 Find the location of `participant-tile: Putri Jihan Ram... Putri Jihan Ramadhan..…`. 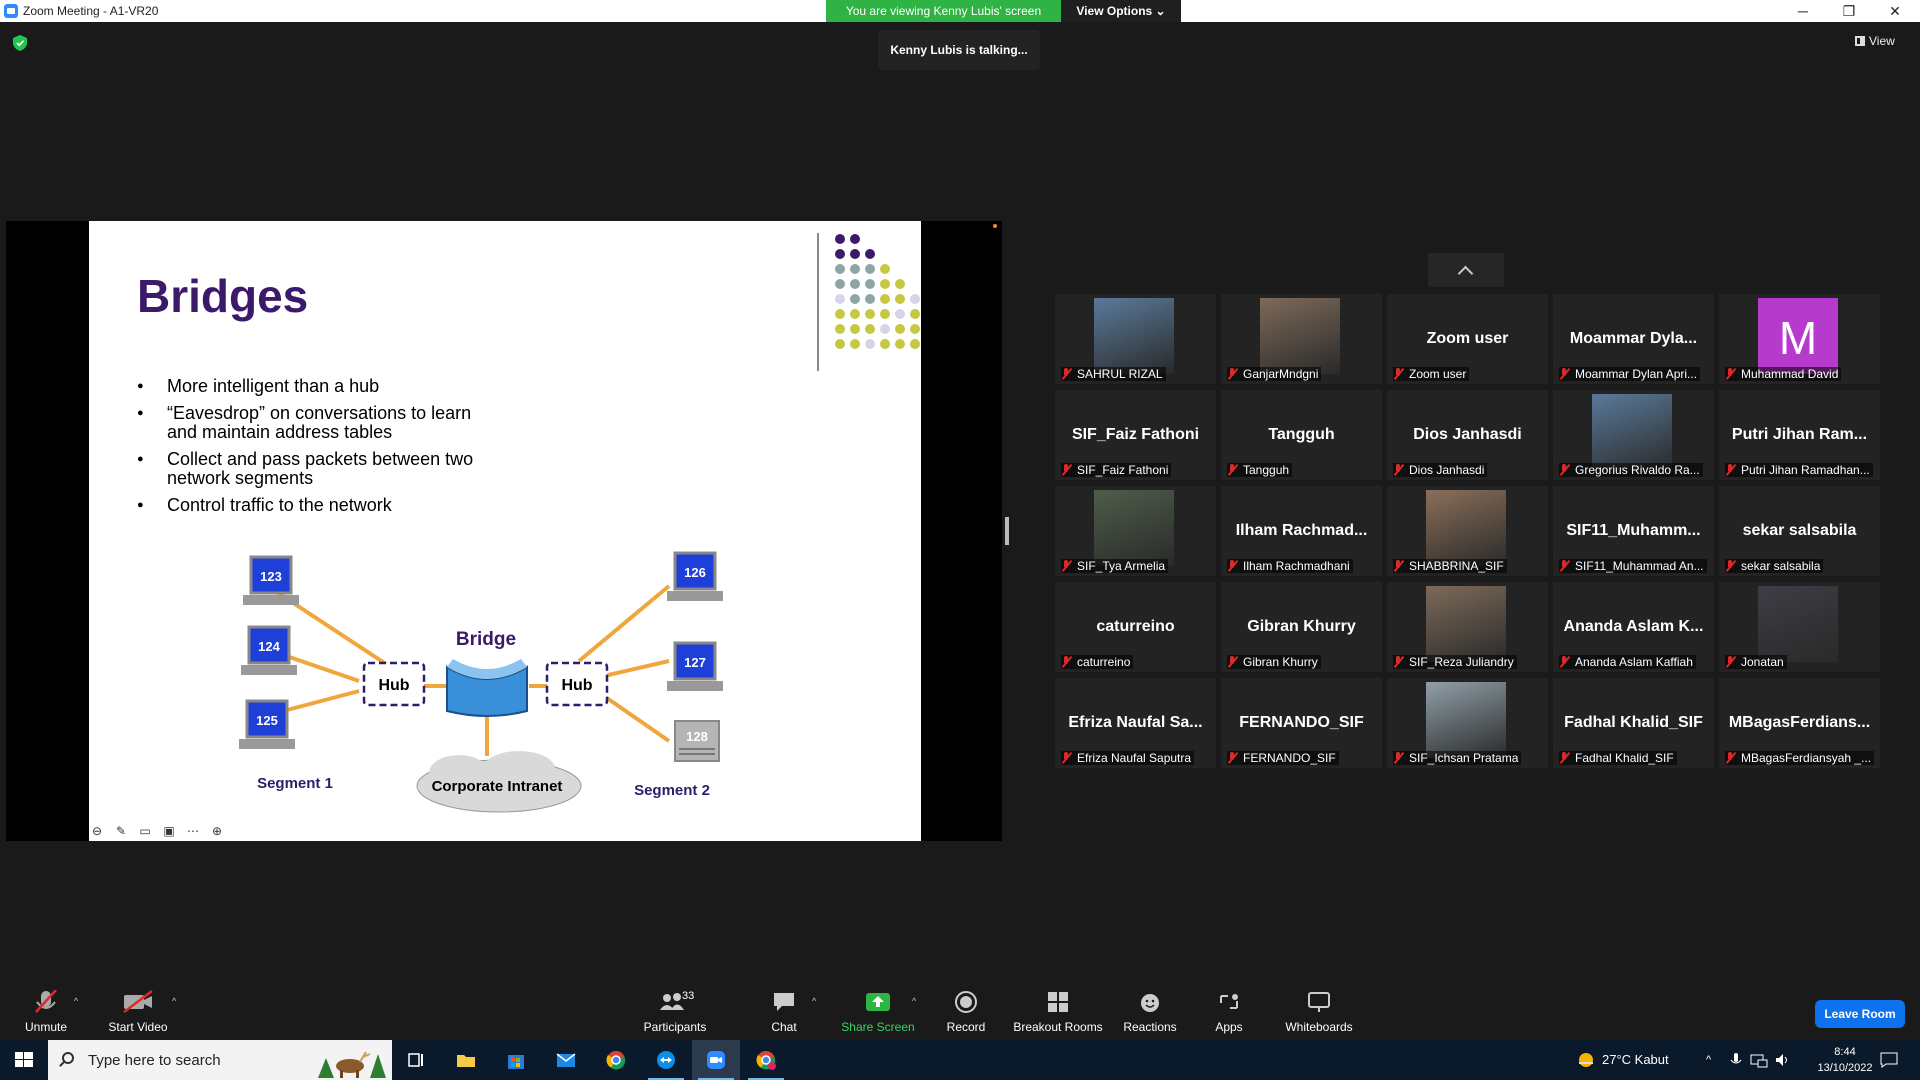

participant-tile: Putri Jihan Ram... Putri Jihan Ramadhan..… is located at coordinates (1799, 435).